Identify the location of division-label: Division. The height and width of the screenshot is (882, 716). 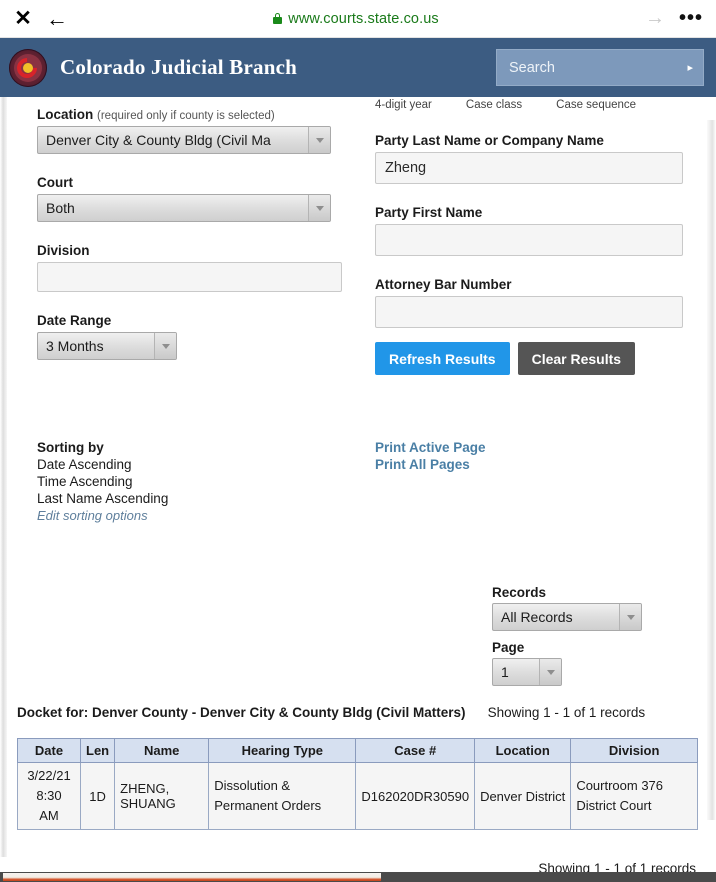
(63, 250).